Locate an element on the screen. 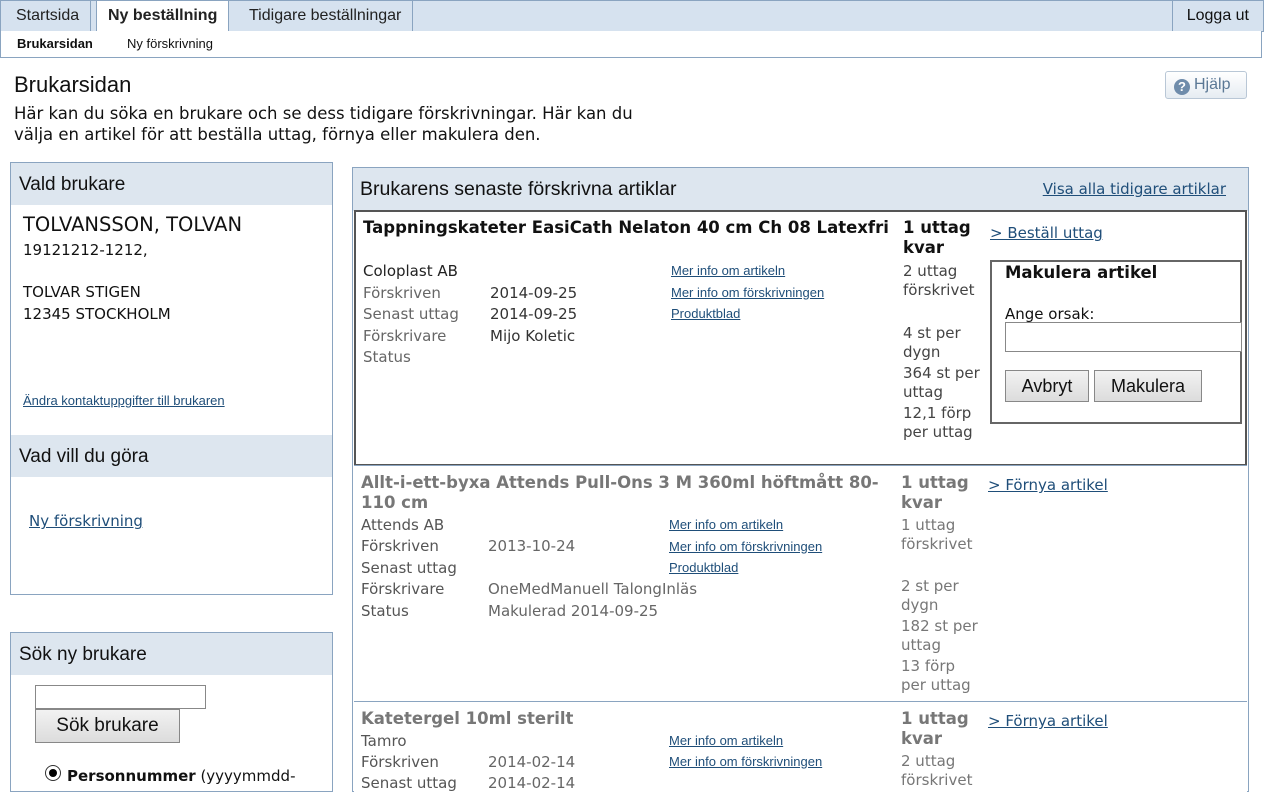  article-supplier: Coloplast AB is located at coordinates (410, 271).